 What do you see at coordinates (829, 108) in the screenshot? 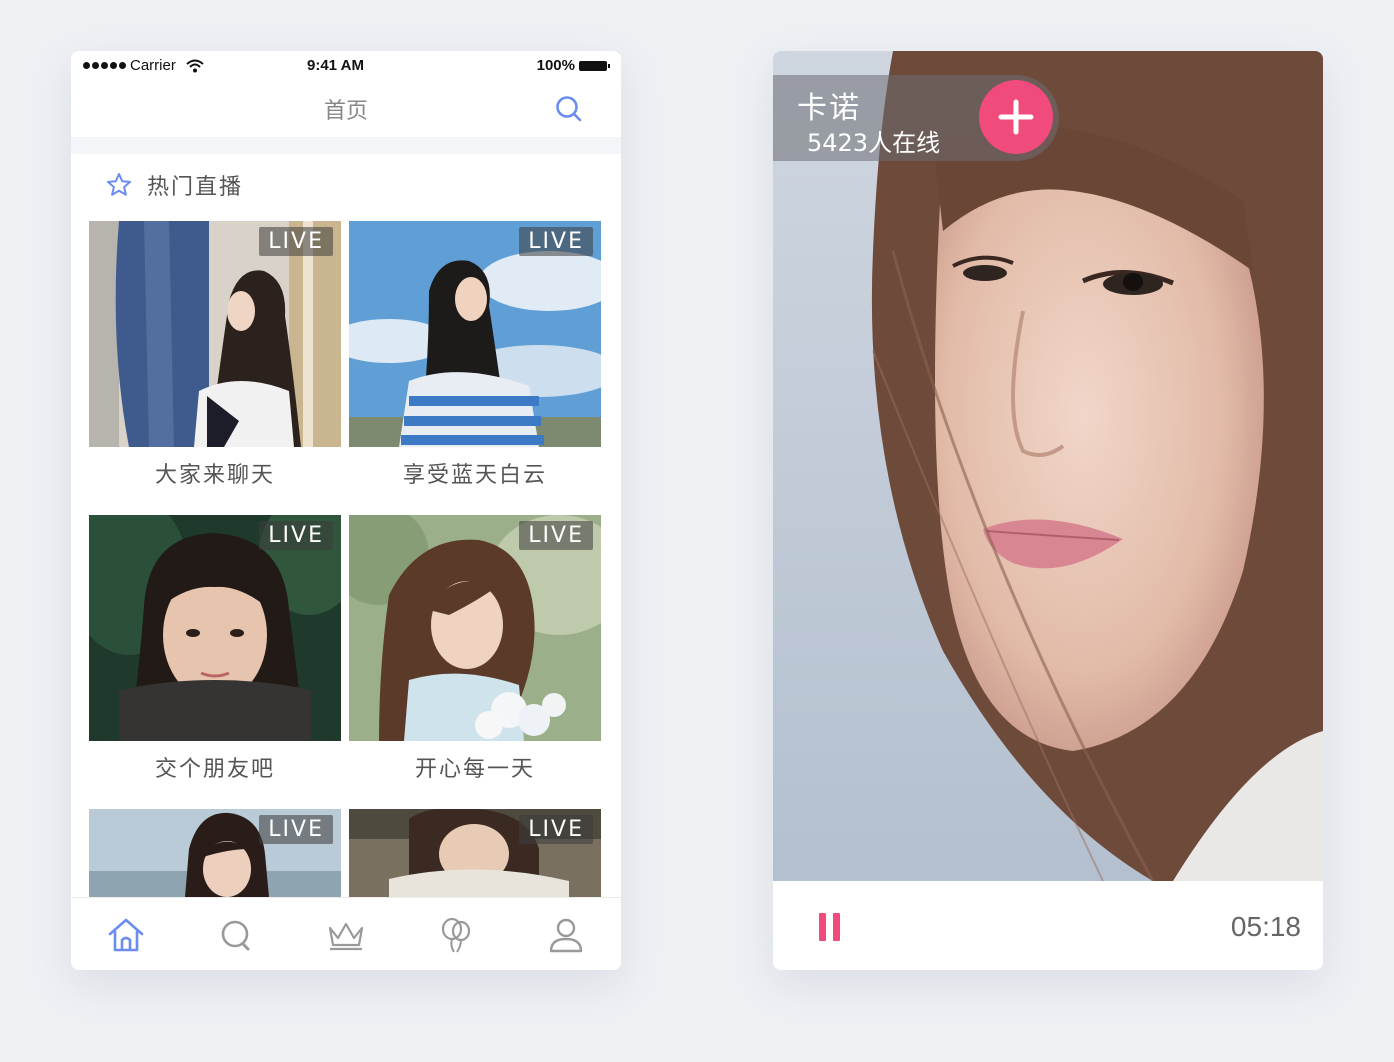
I see `host-name: 卡诺` at bounding box center [829, 108].